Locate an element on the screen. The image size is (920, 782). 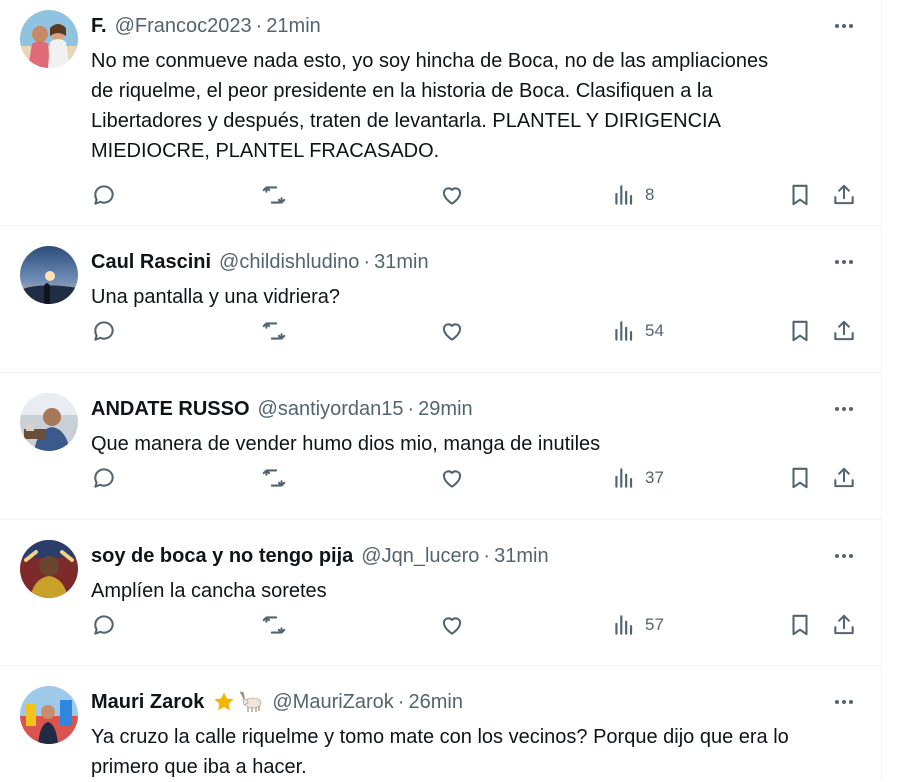
views-button: 54 is located at coordinates (637, 331).